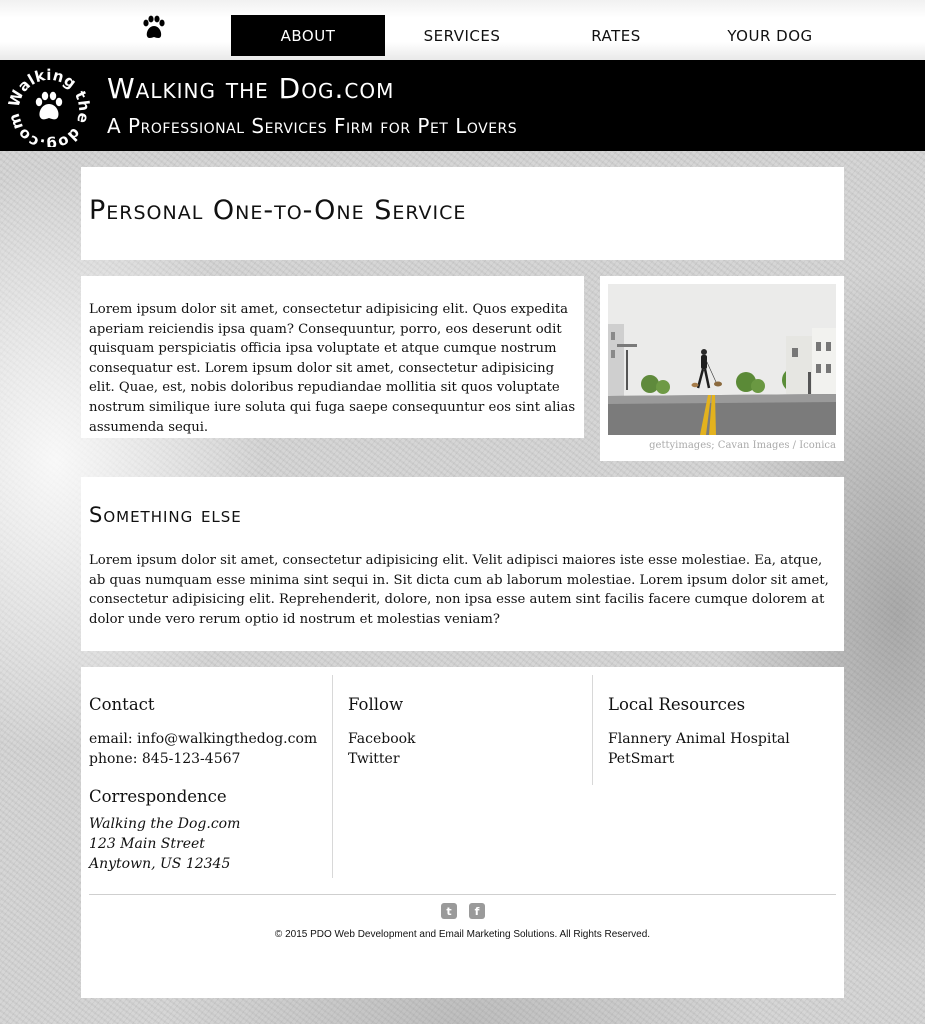  What do you see at coordinates (466, 739) in the screenshot?
I see `facebook-link: Facebook` at bounding box center [466, 739].